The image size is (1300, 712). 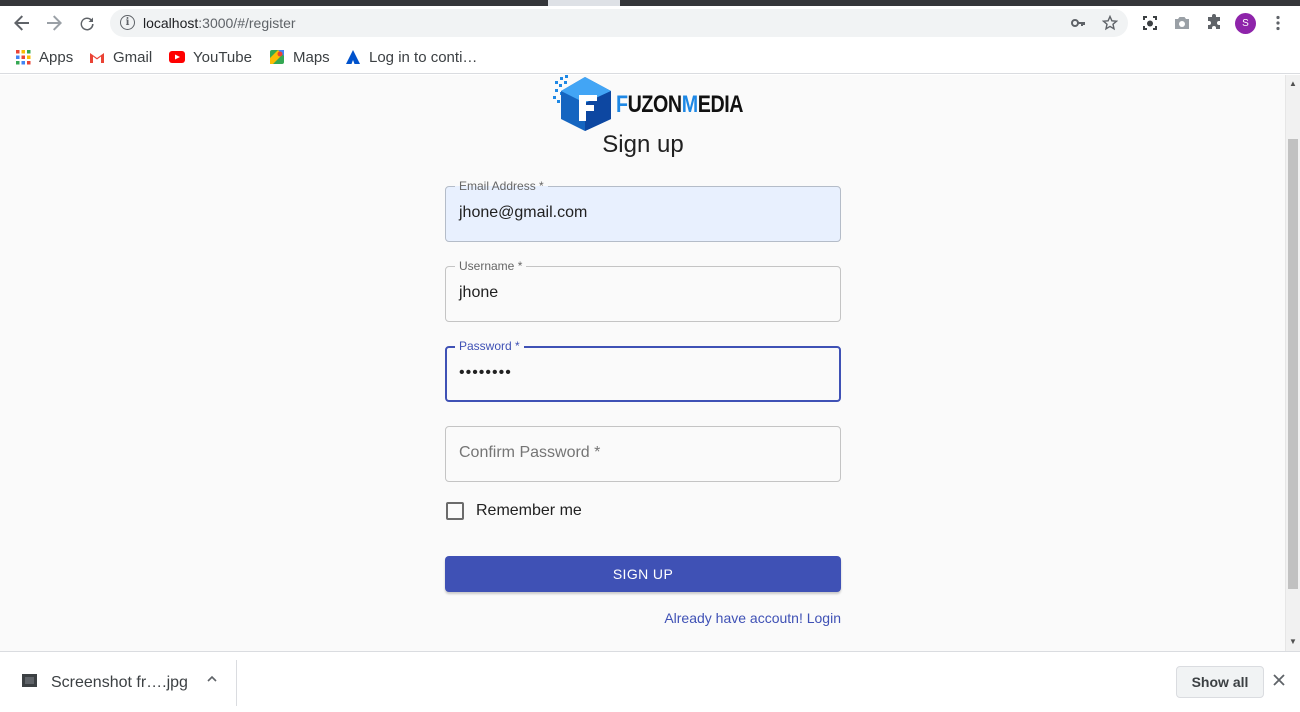 I want to click on username-value: jhone, so click(x=478, y=293).